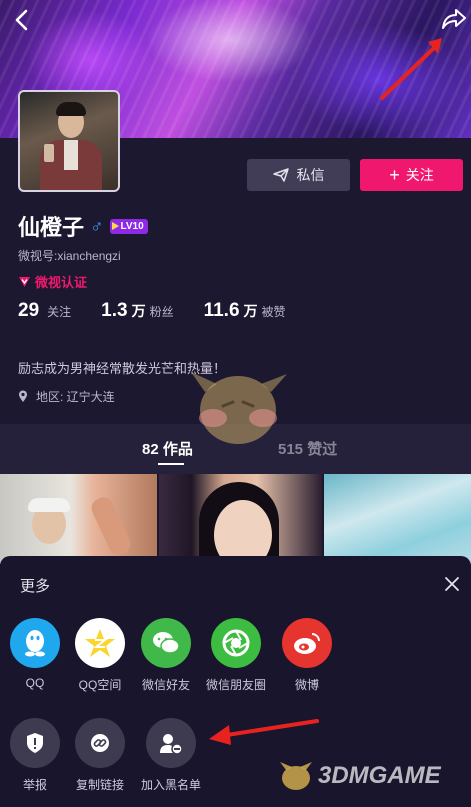 The width and height of the screenshot is (471, 807). Describe the element at coordinates (280, 175) in the screenshot. I see `paper-plane-icon` at that location.